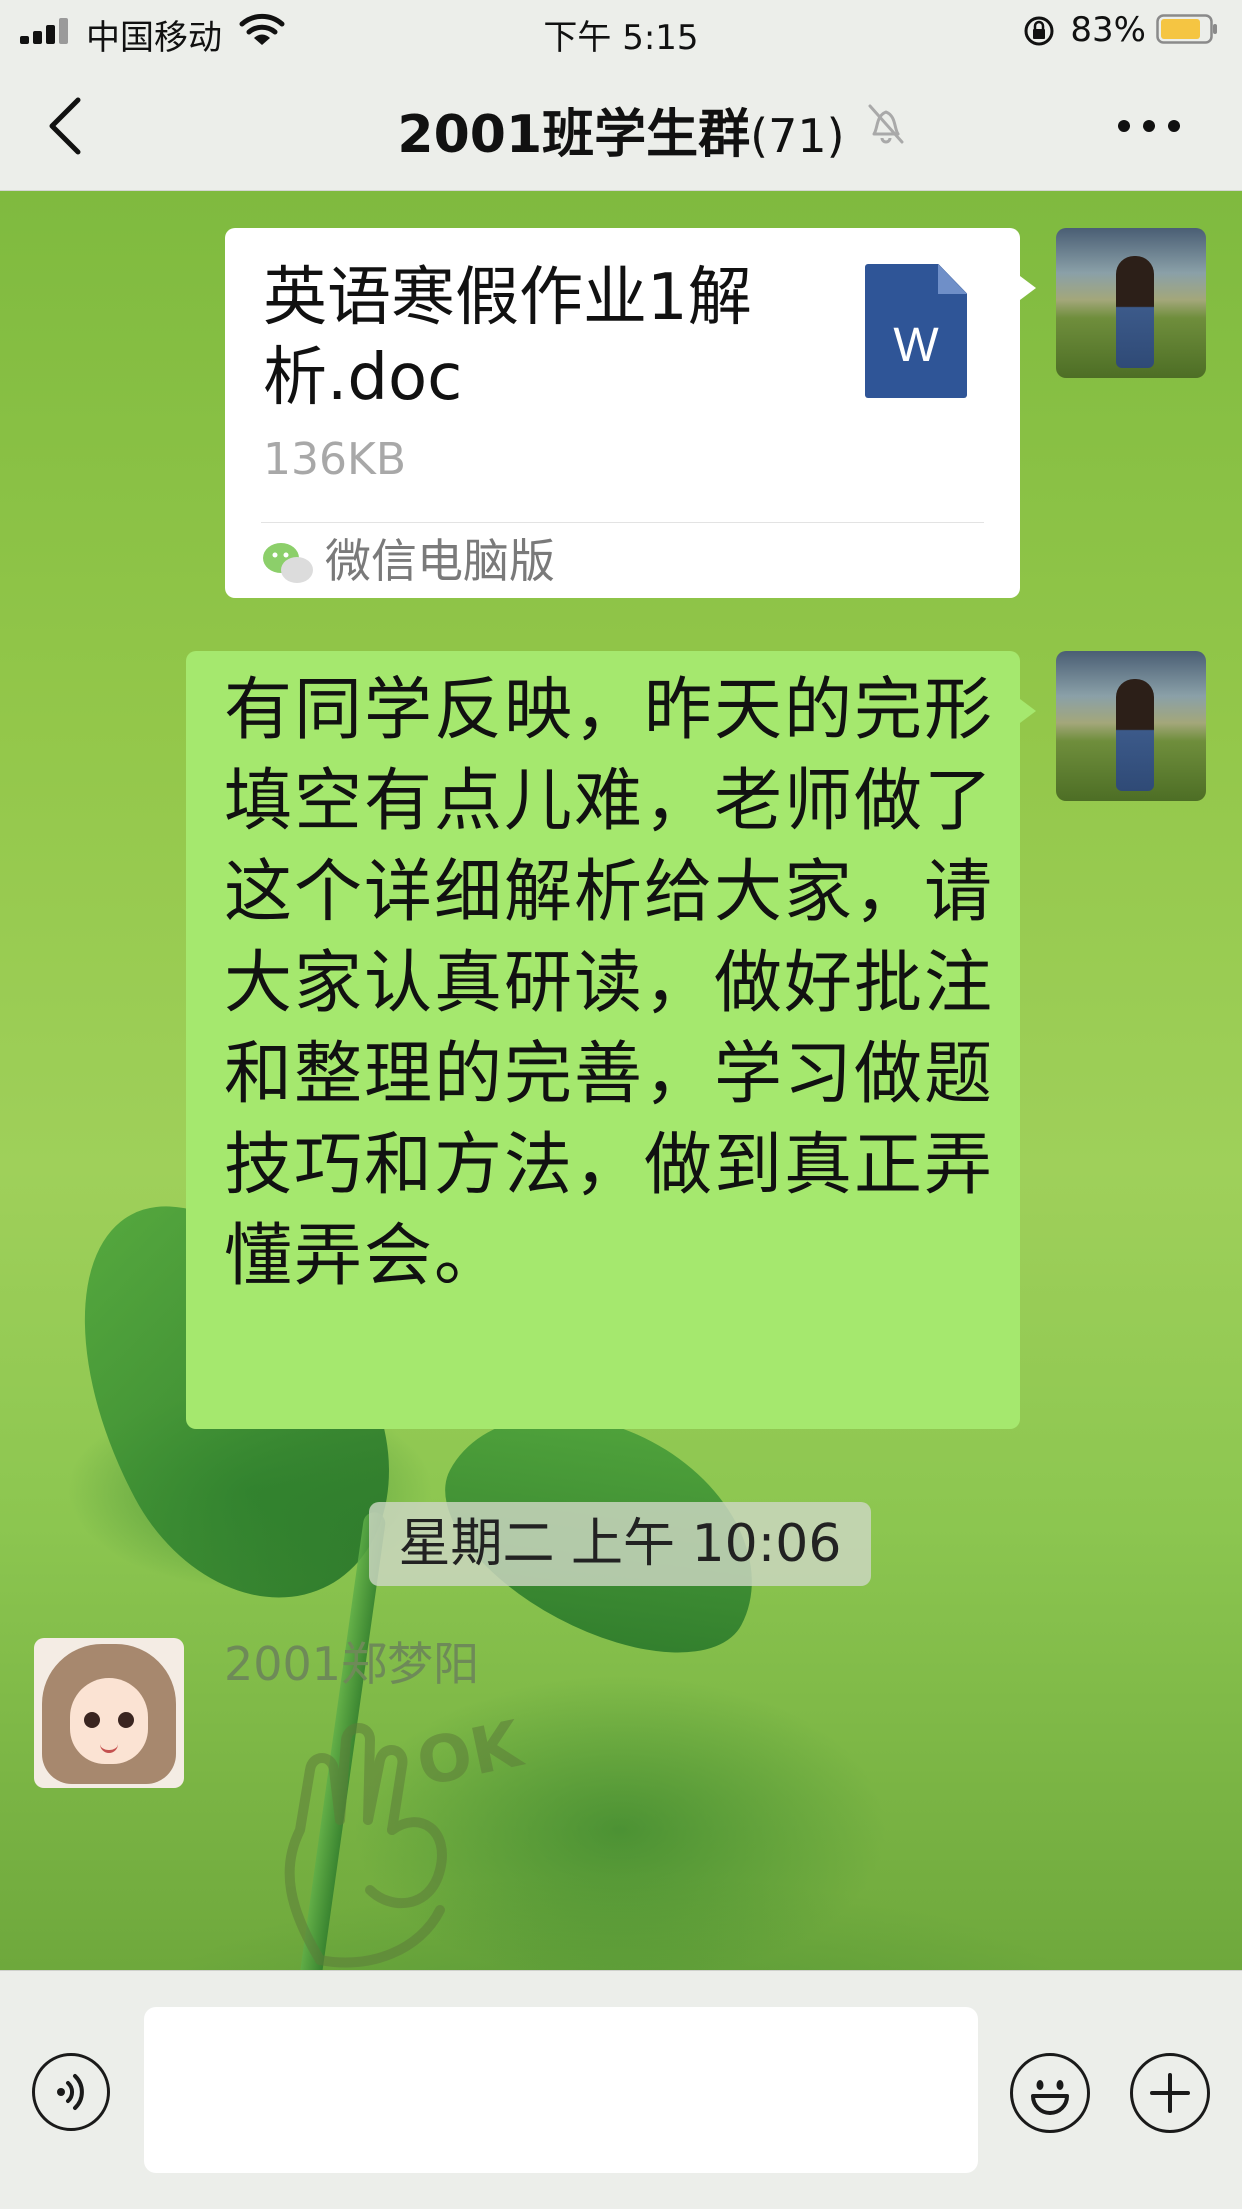 This screenshot has width=1242, height=2209. Describe the element at coordinates (621, 31) in the screenshot. I see `status-bar: 中国移动 下午 5:15 83%` at that location.